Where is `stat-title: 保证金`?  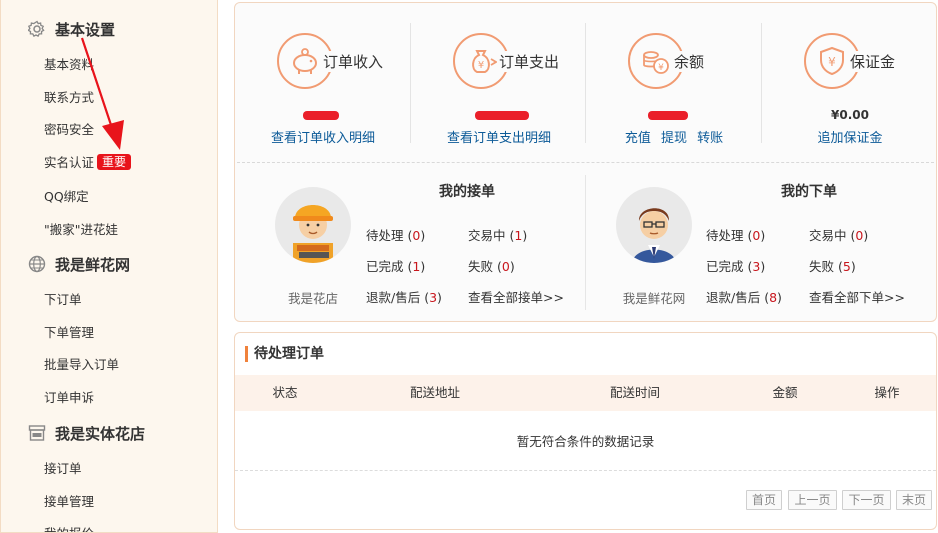
stat-title: 保证金 is located at coordinates (873, 61).